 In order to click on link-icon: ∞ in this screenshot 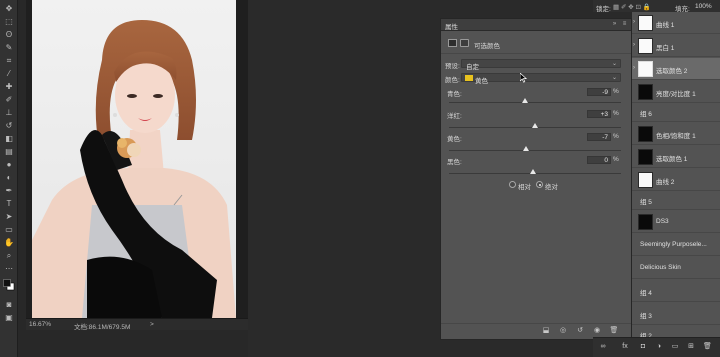, I will do `click(603, 347)`.